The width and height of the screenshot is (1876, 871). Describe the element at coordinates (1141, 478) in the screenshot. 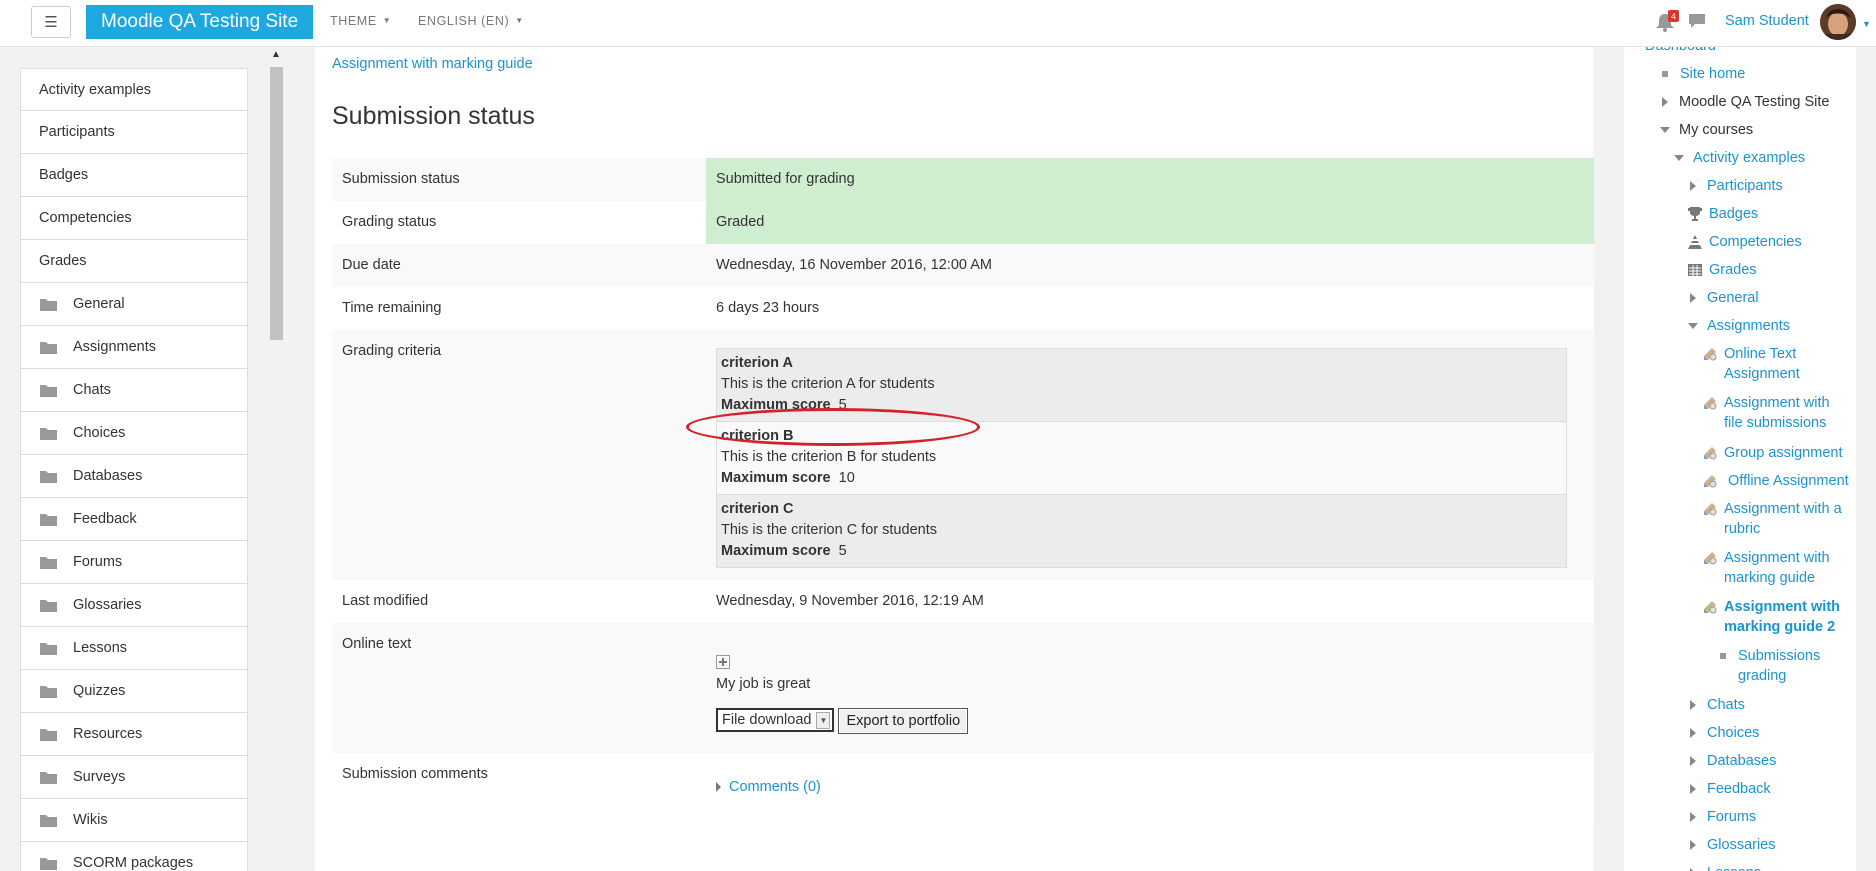

I see `criterion-max-score: Maximum score 10` at that location.